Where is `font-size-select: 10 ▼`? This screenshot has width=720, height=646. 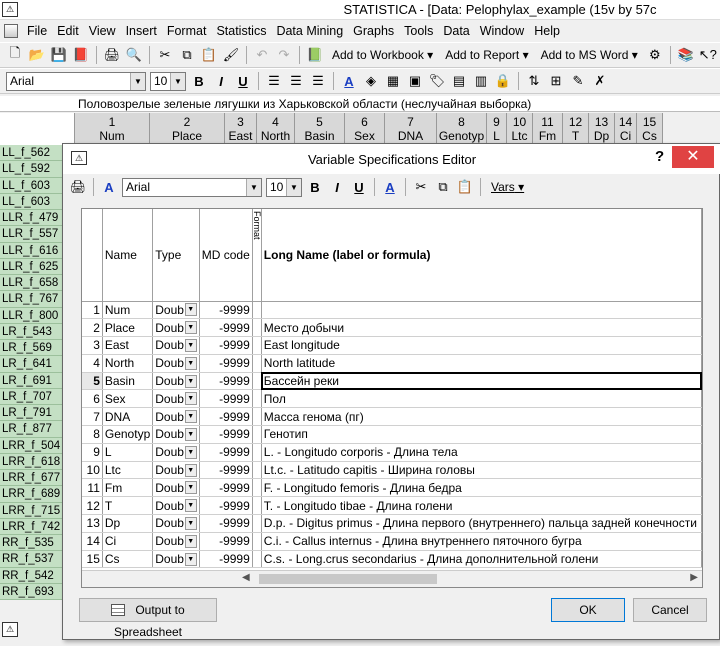 font-size-select: 10 ▼ is located at coordinates (168, 81).